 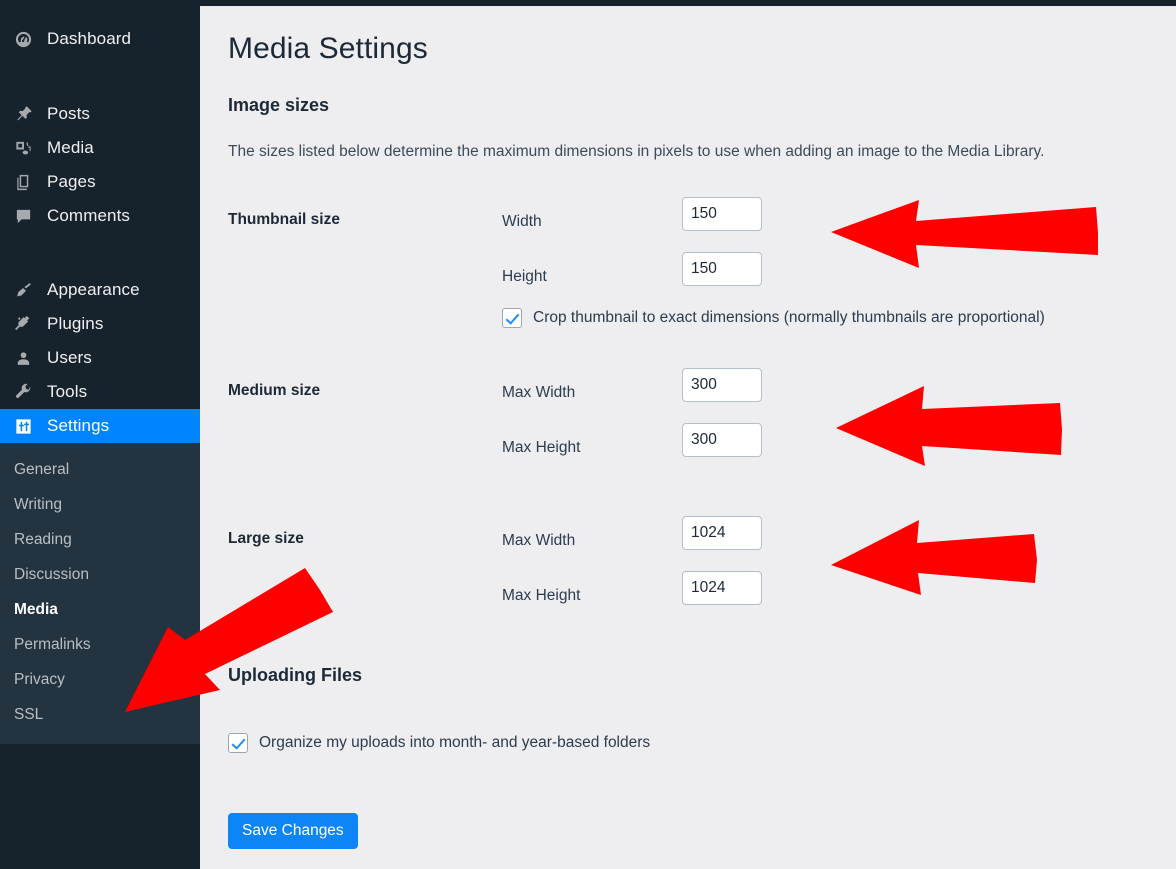 I want to click on brush-icon, so click(x=23, y=290).